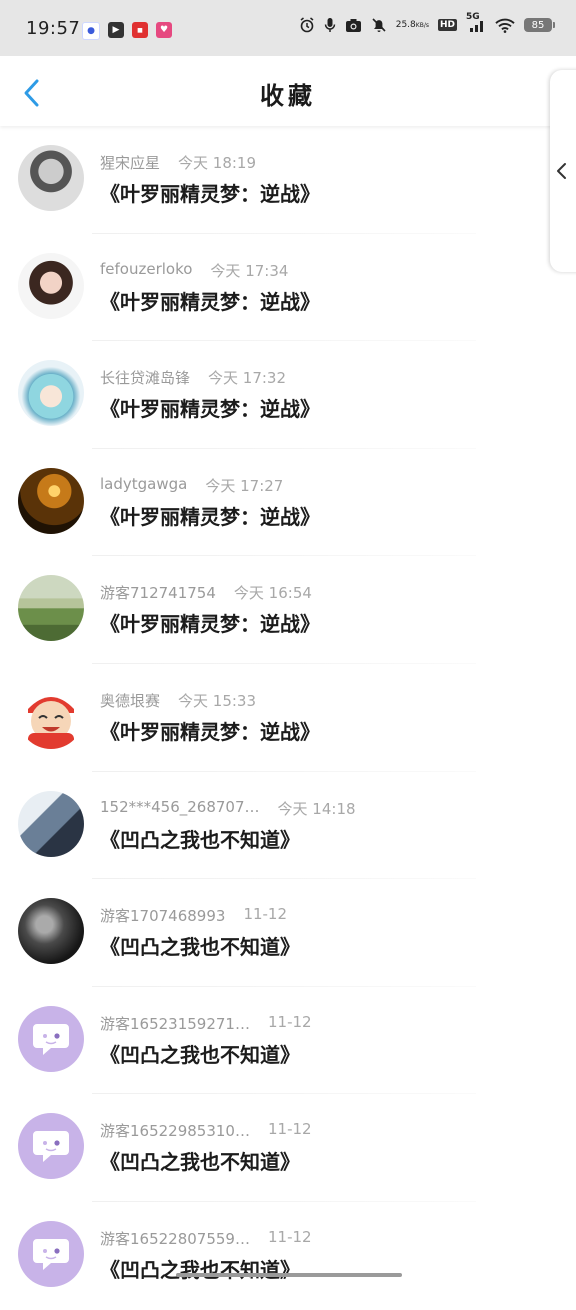  I want to click on status-bar: 19:57 ● ▶ ■ ♥ 25.8 KB/s HD 5G 85, so click(288, 28).